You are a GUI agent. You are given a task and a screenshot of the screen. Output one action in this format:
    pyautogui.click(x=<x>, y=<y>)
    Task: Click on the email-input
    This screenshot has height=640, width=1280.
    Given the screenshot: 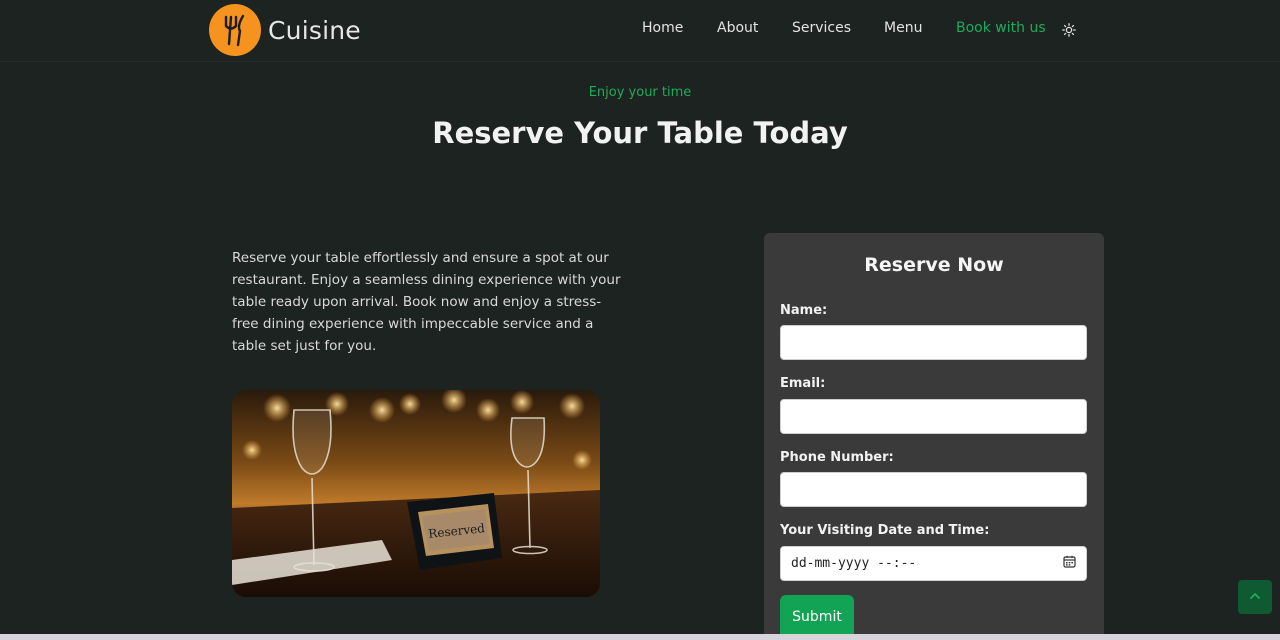 What is the action you would take?
    pyautogui.click(x=933, y=416)
    